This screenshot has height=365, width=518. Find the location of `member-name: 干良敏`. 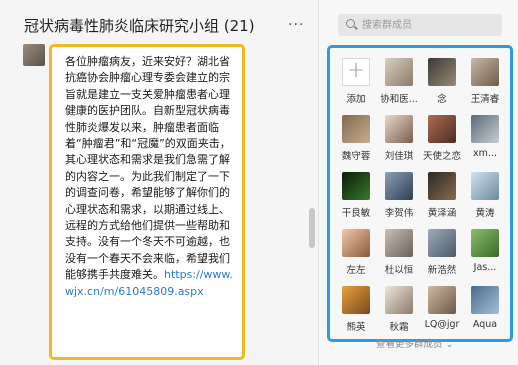

member-name: 干良敏 is located at coordinates (356, 213).